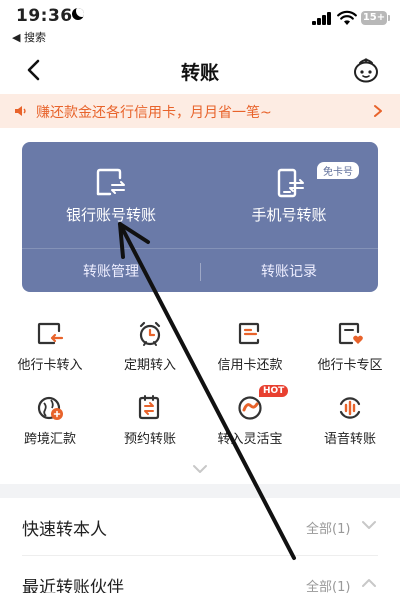  I want to click on cellular-signal-icon, so click(322, 18).